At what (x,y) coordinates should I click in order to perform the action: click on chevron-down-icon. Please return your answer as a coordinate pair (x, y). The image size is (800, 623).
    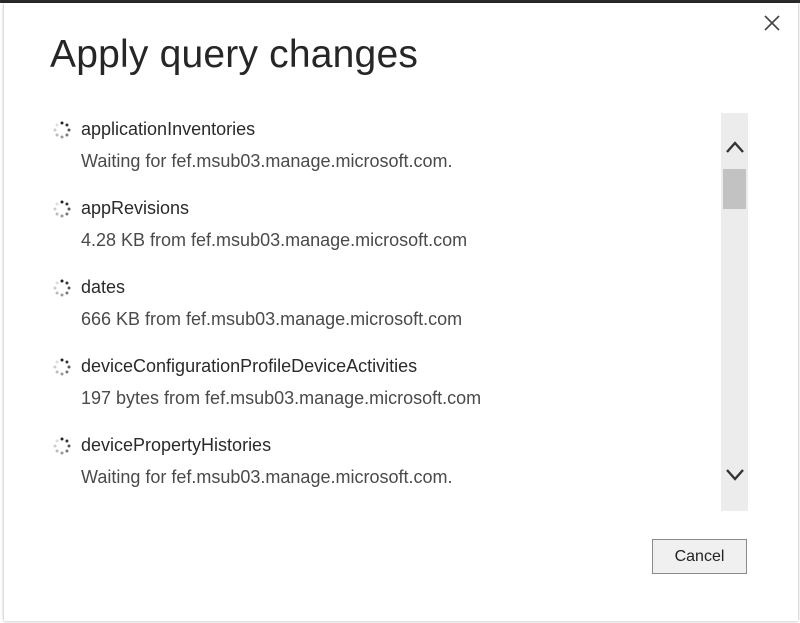
    Looking at the image, I should click on (734, 475).